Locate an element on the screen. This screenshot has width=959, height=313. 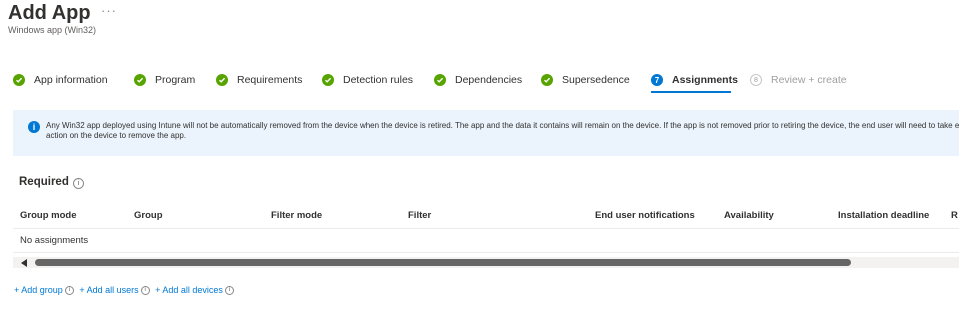
step-app-information: App information is located at coordinates (60, 80).